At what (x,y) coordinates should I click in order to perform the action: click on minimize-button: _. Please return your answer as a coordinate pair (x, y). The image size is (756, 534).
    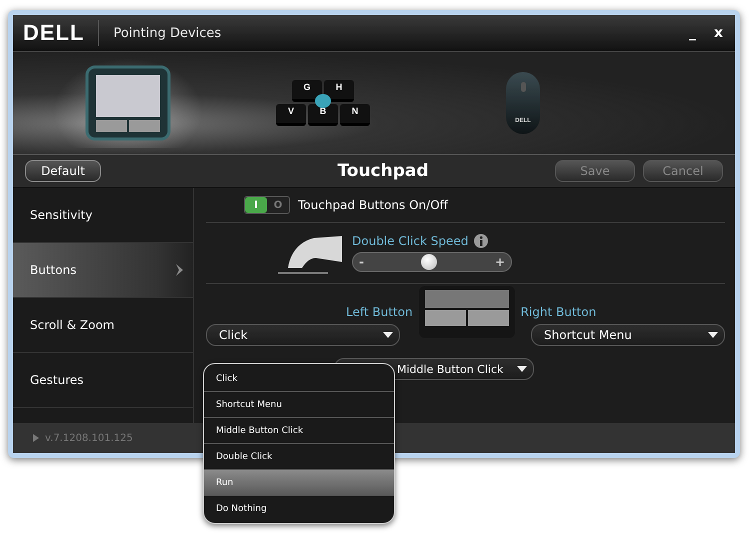
    Looking at the image, I should click on (692, 33).